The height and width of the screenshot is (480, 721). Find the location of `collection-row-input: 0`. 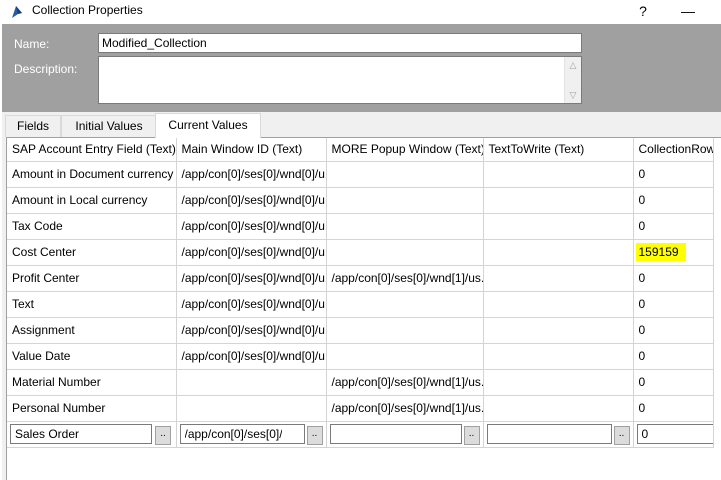

collection-row-input: 0 is located at coordinates (674, 434).